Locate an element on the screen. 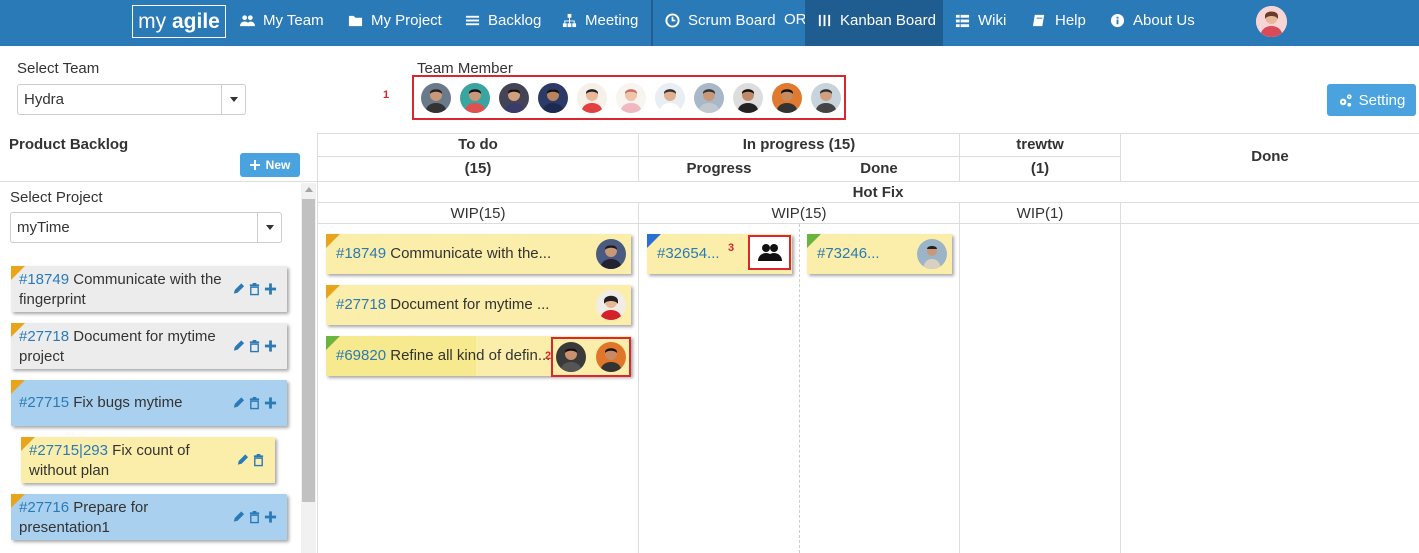 The image size is (1419, 553). columns-icon is located at coordinates (824, 20).